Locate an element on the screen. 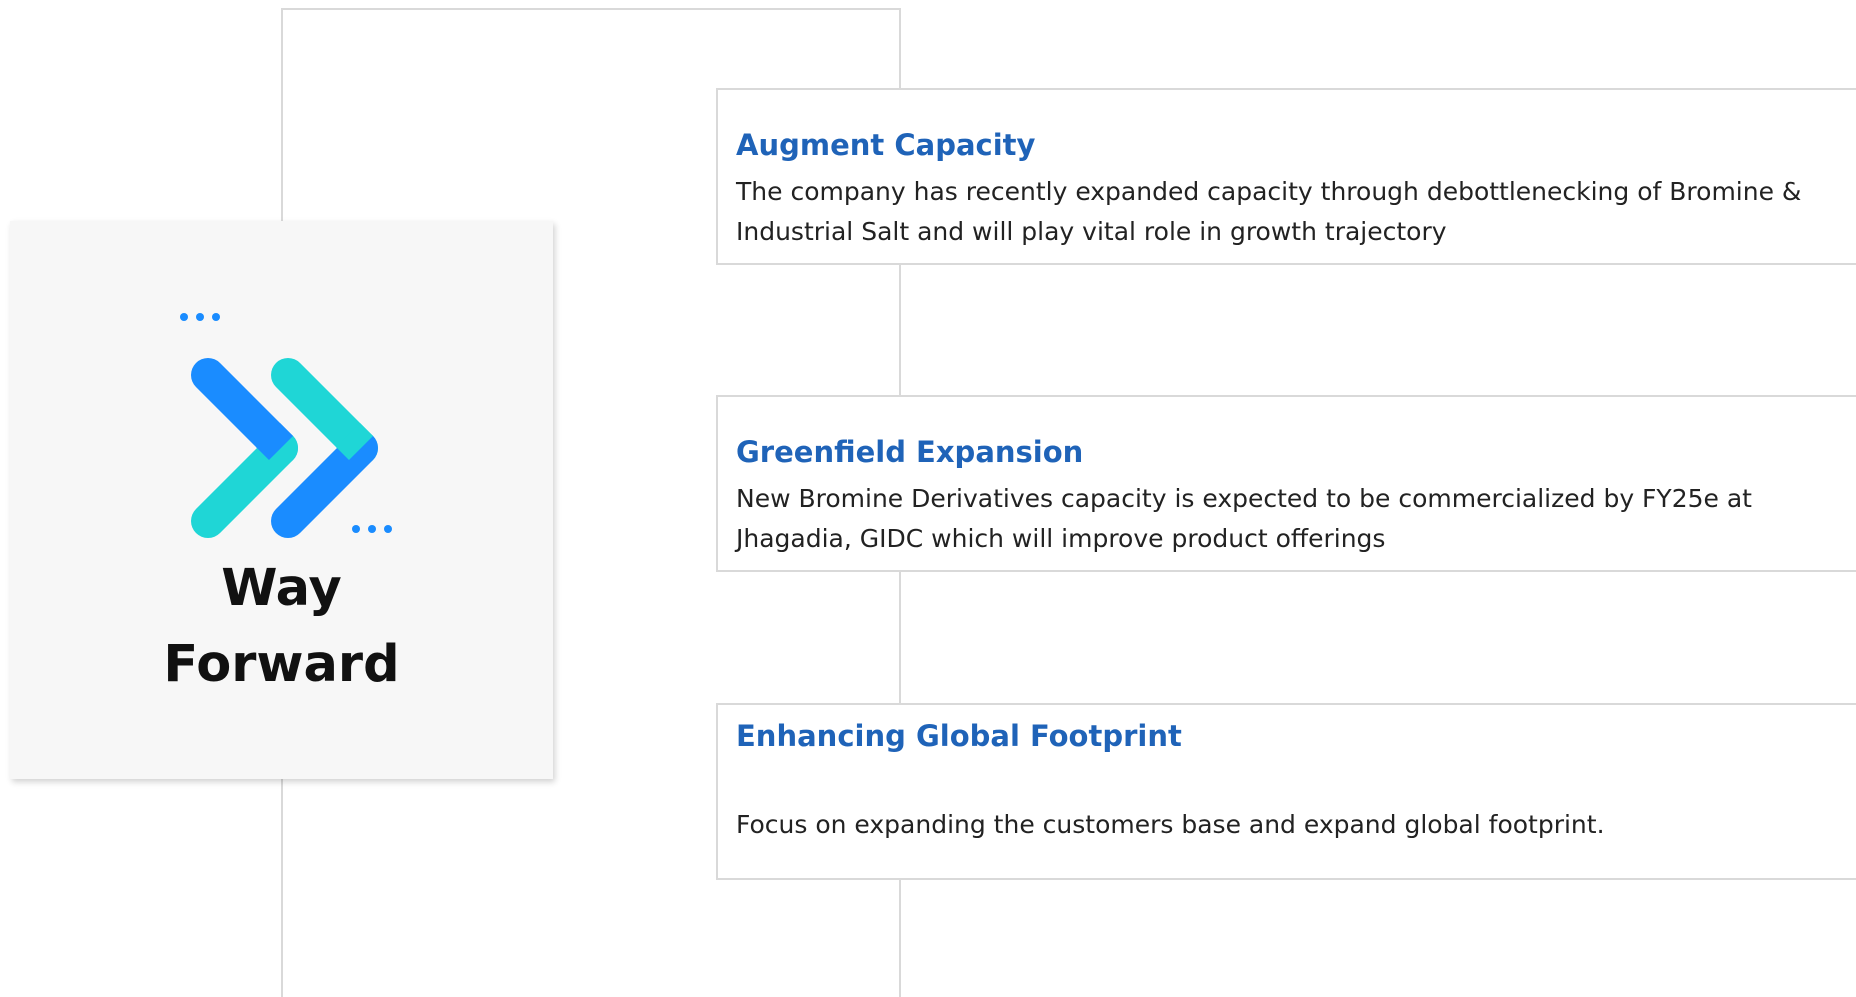 This screenshot has height=997, width=1856. way-forward-title: Way Forward is located at coordinates (281, 627).